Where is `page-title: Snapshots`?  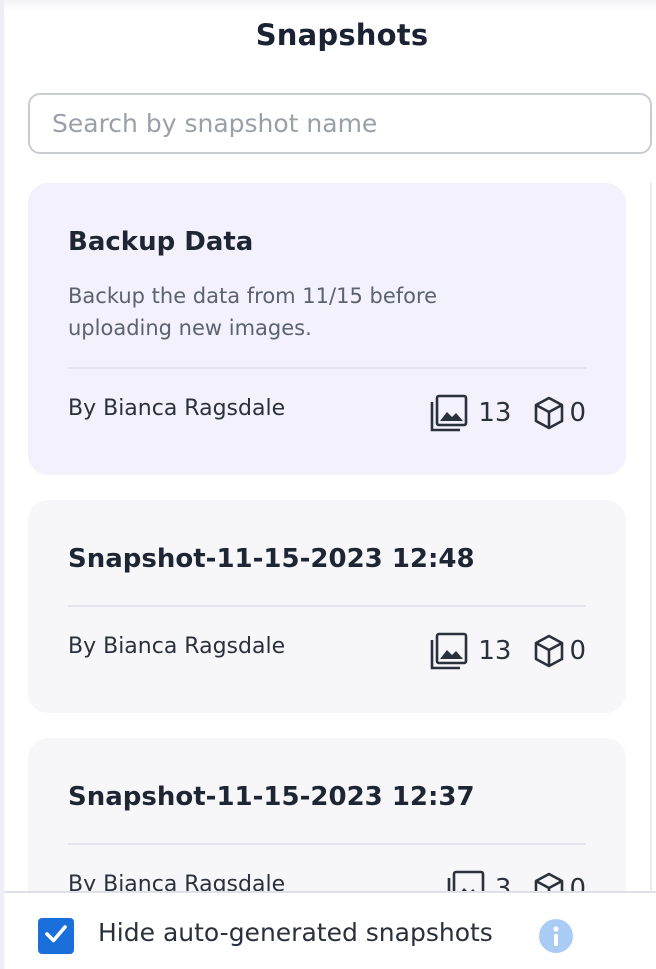
page-title: Snapshots is located at coordinates (342, 35).